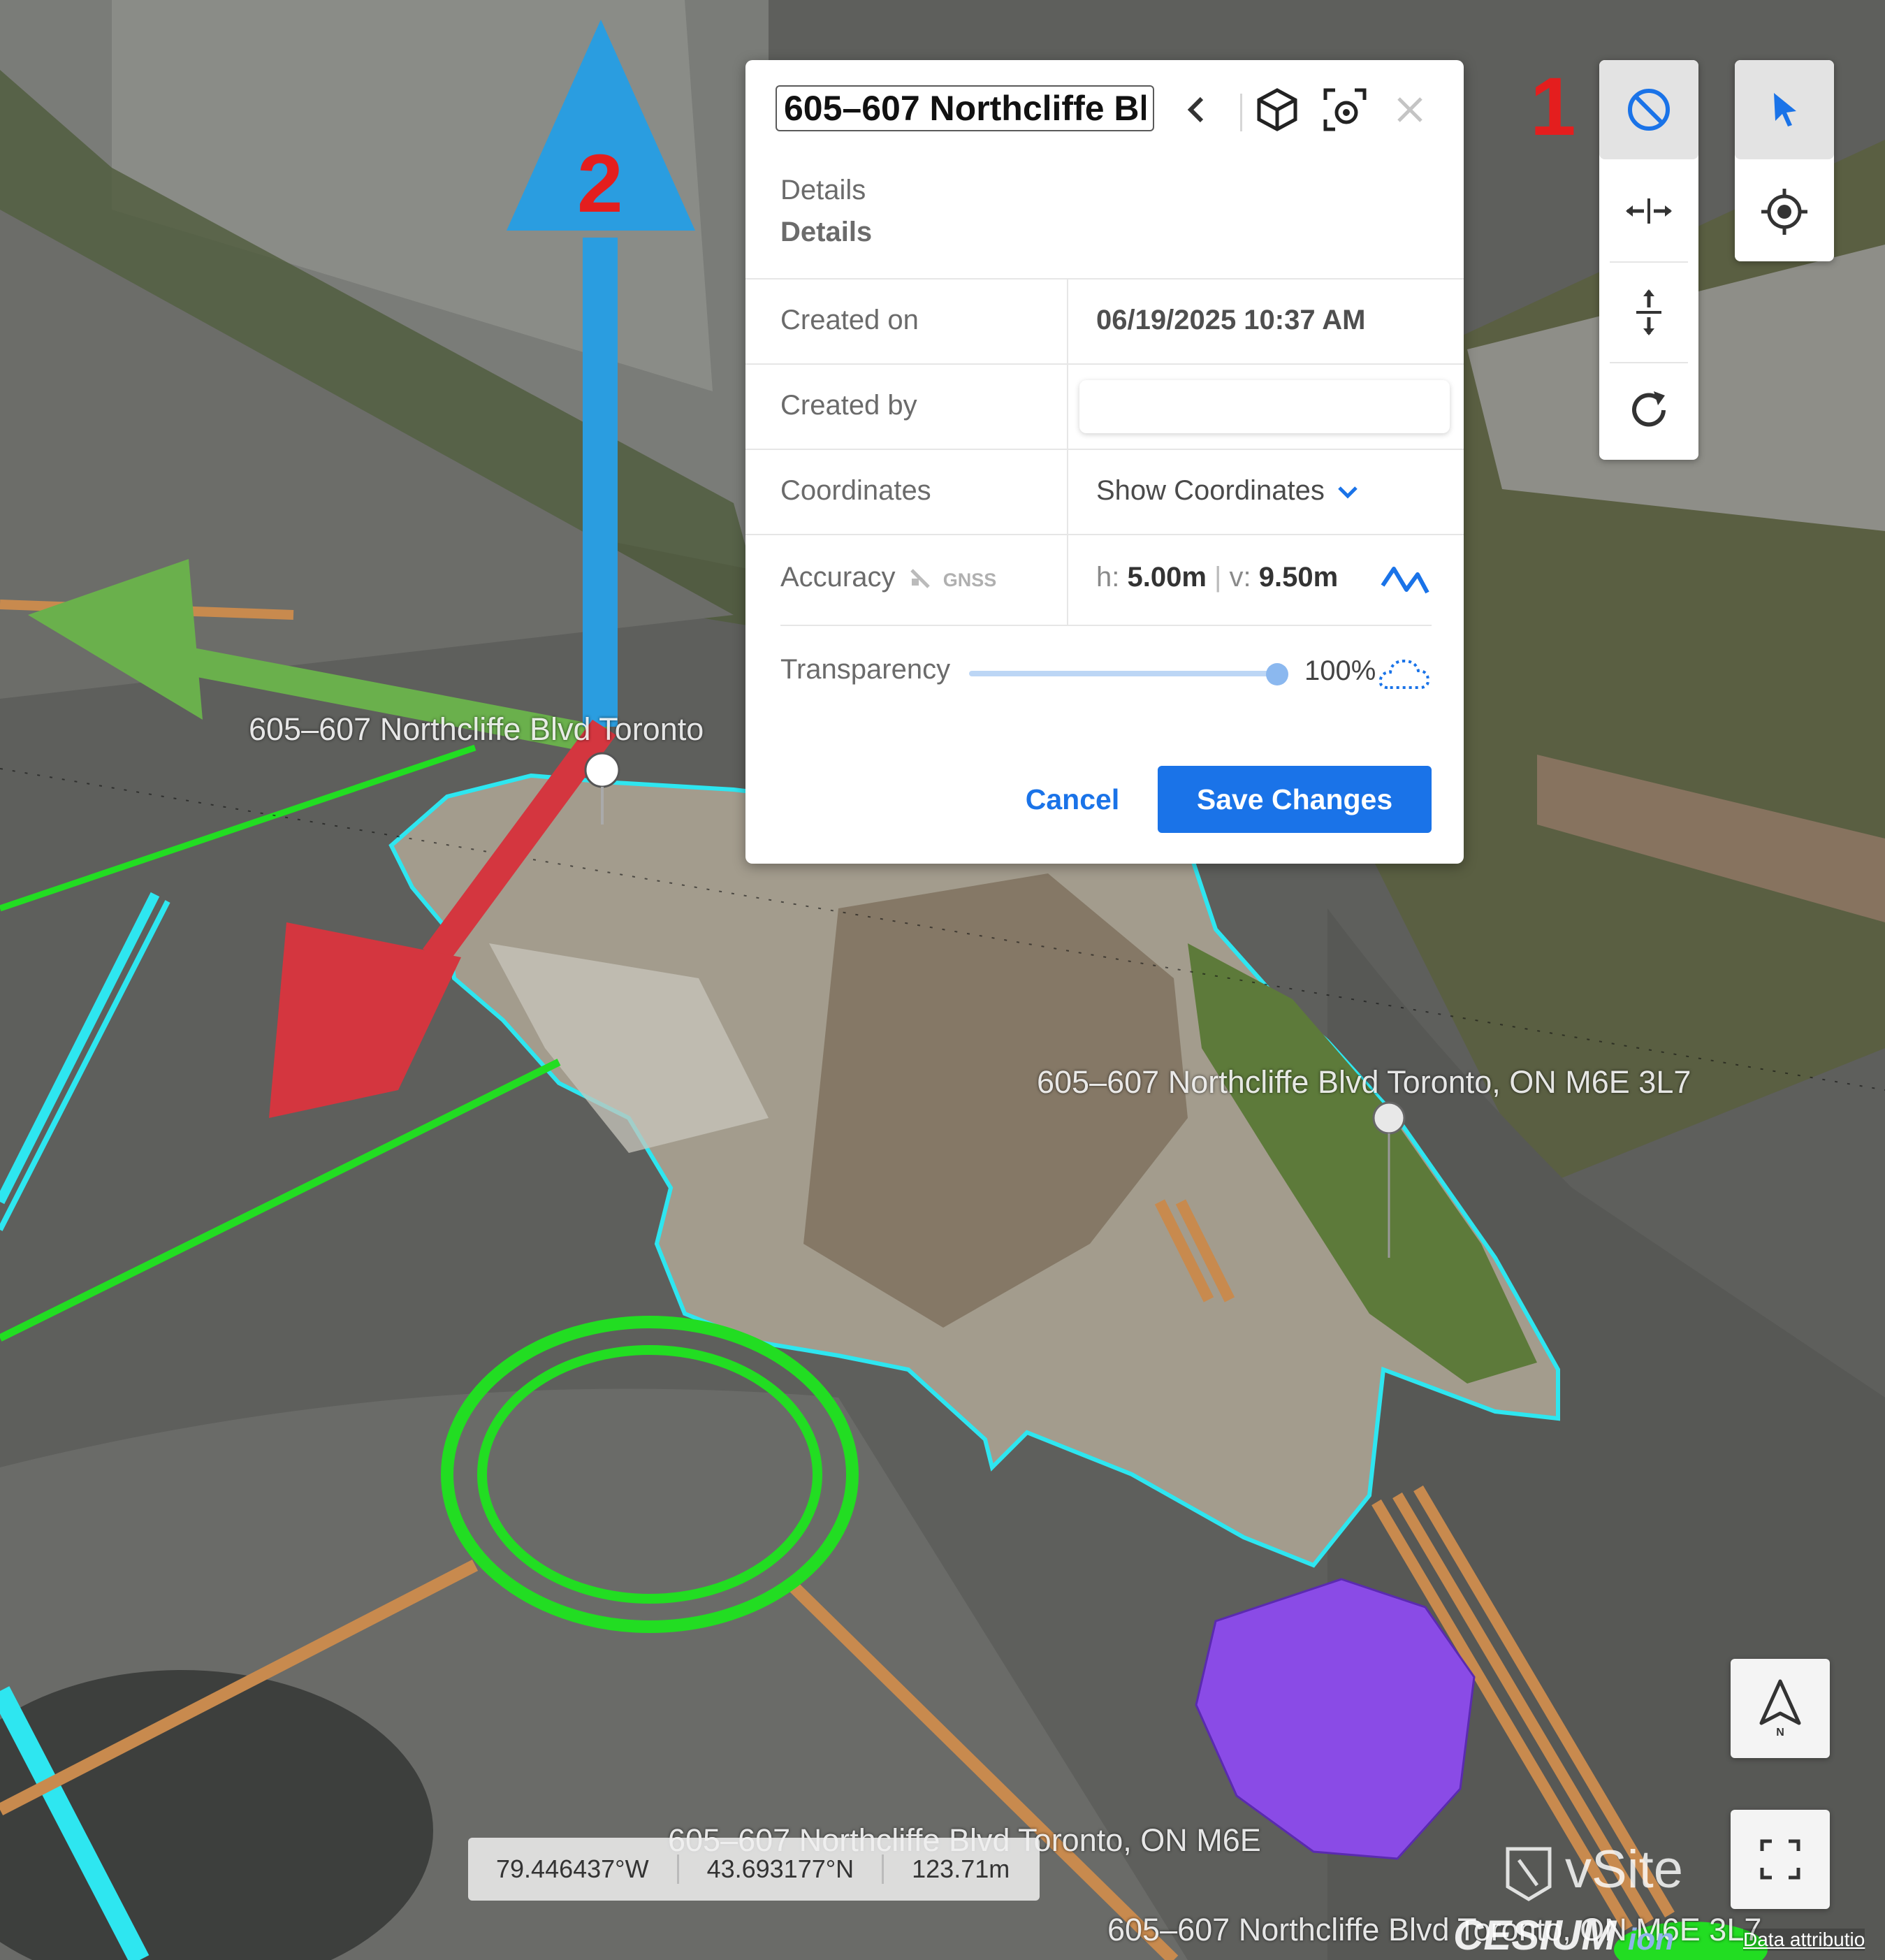 The height and width of the screenshot is (1960, 1885). What do you see at coordinates (1241, 112) in the screenshot?
I see `header-divider` at bounding box center [1241, 112].